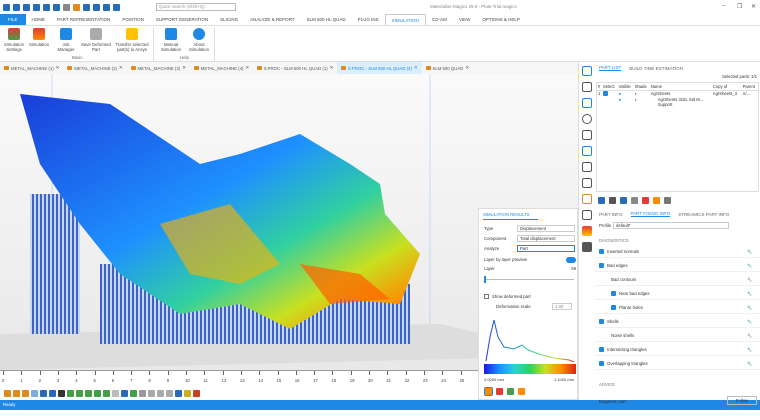 This screenshot has width=760, height=420. I want to click on select-checkbox, so click(605, 93).